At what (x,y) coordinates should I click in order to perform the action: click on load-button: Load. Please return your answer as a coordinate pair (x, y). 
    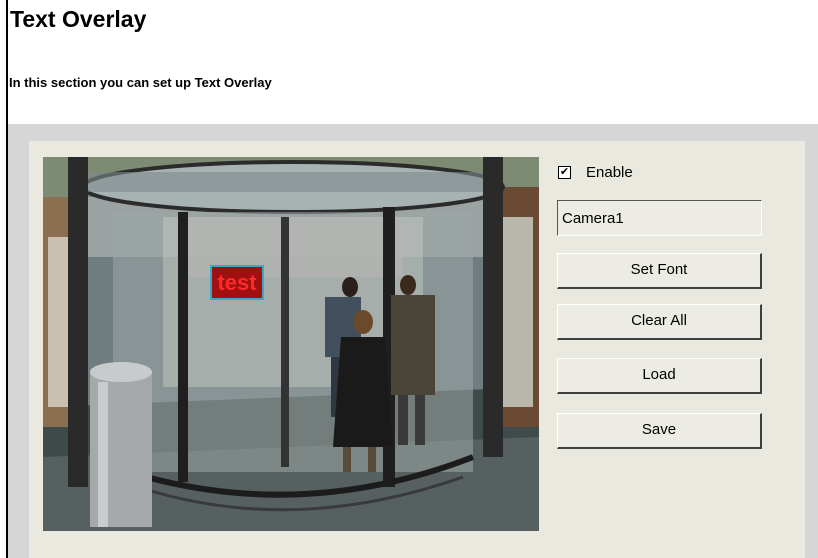
    Looking at the image, I should click on (659, 376).